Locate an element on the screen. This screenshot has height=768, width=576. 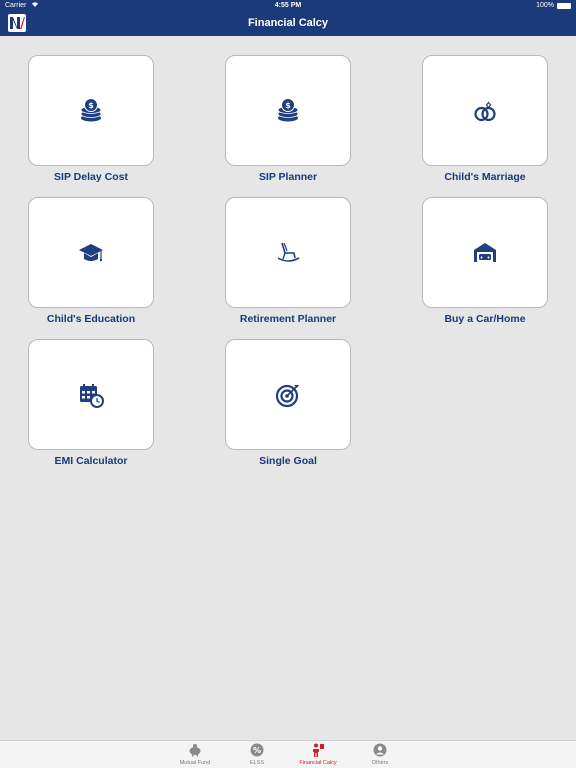
tab-mutual-fund-label: Mutual Fund is located at coordinates (195, 763).